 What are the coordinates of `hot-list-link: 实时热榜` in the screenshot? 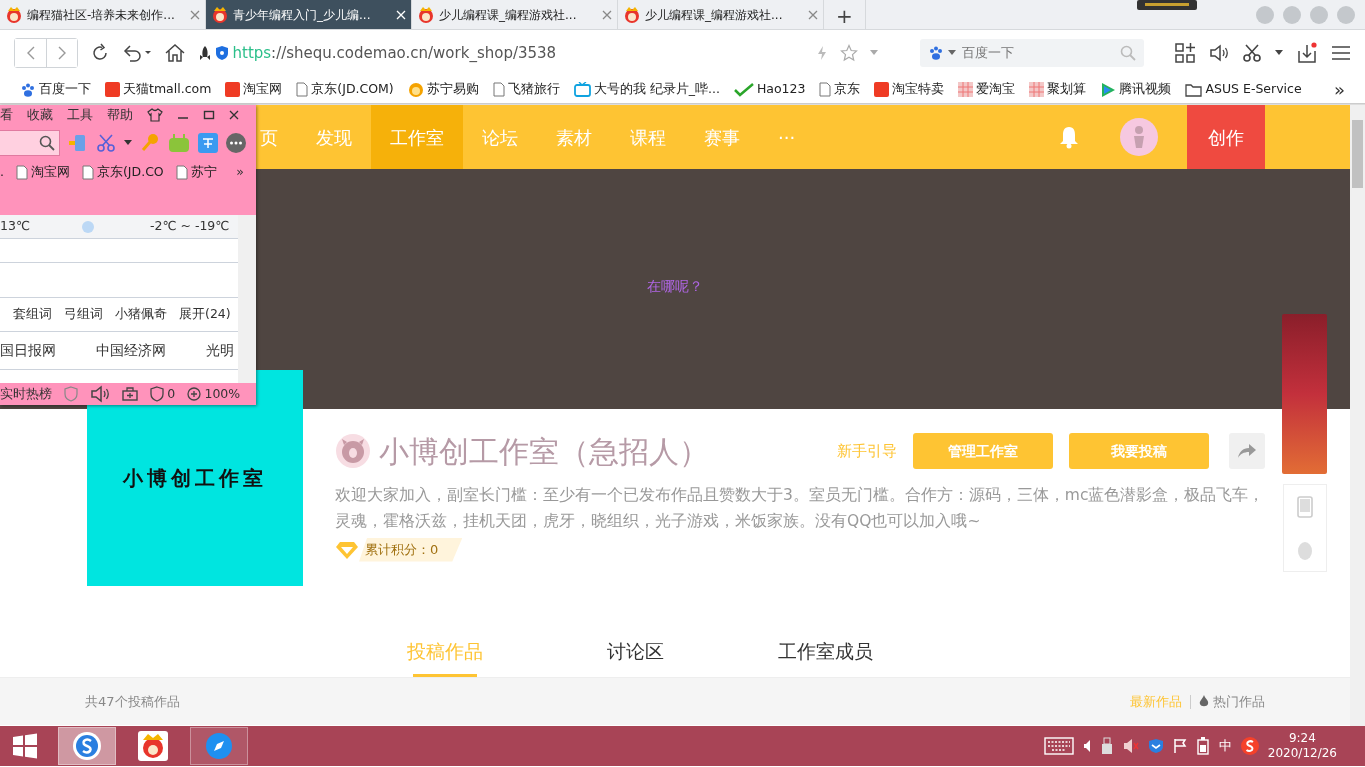 It's located at (26, 394).